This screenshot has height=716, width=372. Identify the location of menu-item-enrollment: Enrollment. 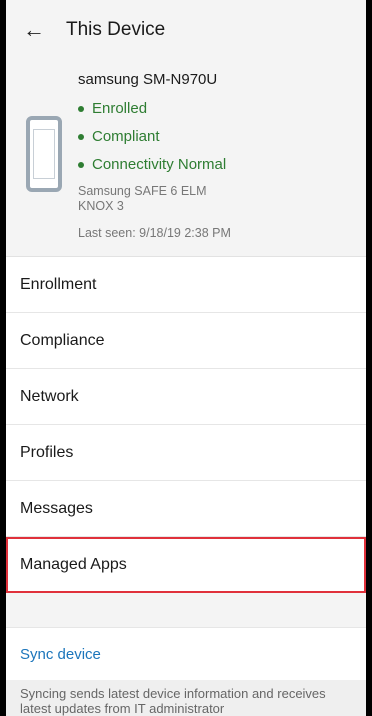
(186, 285).